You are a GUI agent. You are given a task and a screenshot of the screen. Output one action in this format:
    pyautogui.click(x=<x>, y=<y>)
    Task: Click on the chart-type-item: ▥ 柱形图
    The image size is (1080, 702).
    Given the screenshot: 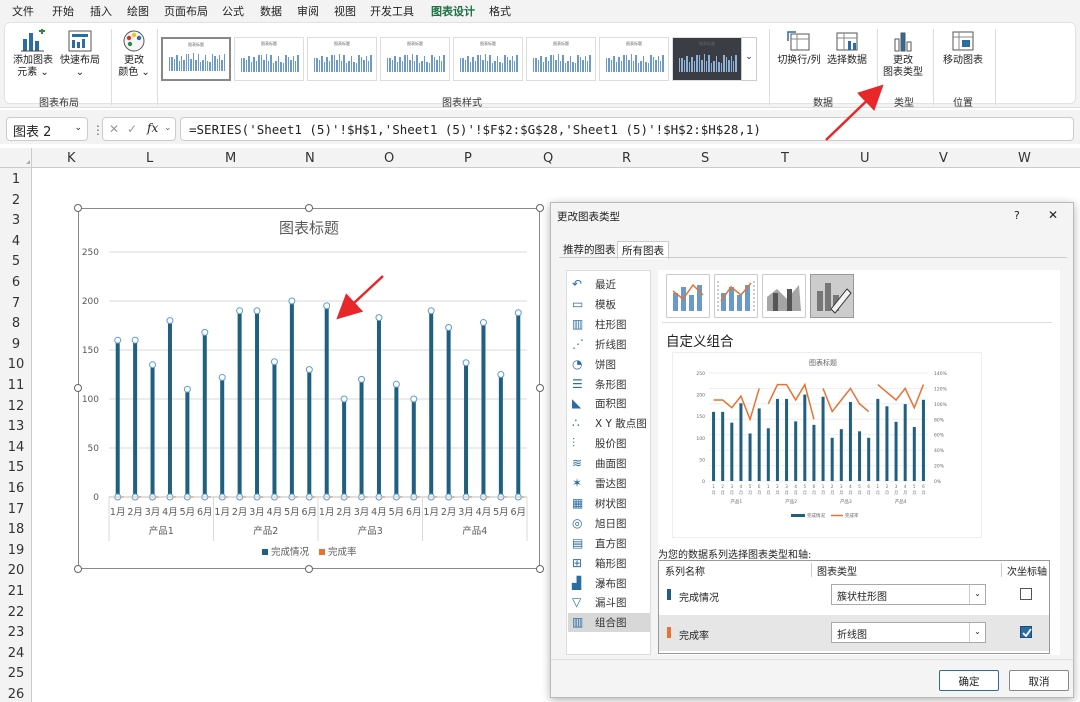 What is the action you would take?
    pyautogui.click(x=609, y=324)
    